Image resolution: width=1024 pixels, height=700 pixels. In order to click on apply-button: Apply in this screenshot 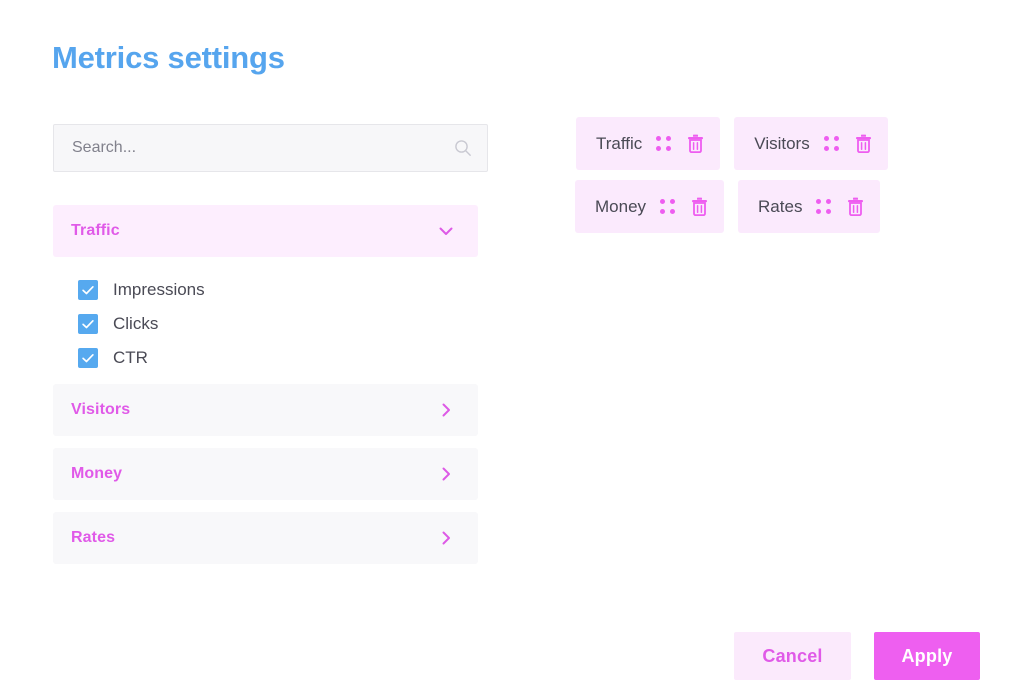, I will do `click(927, 656)`.